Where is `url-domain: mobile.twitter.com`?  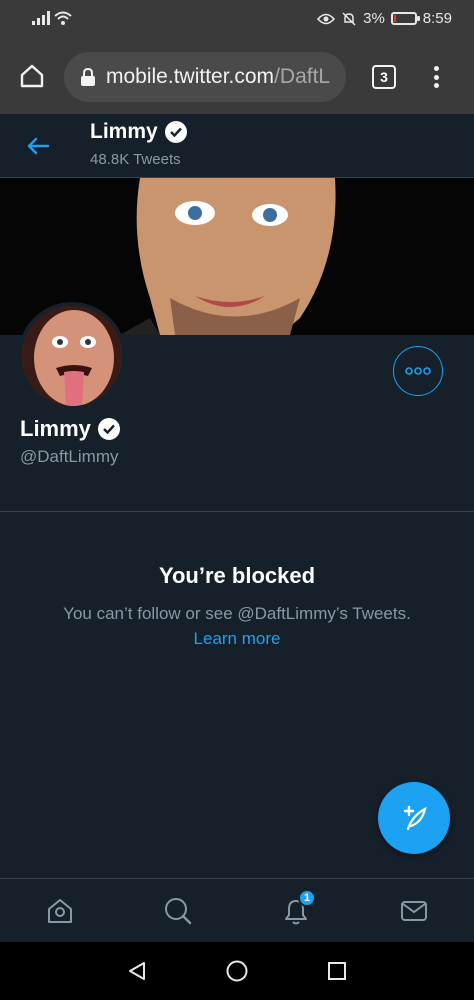
url-domain: mobile.twitter.com is located at coordinates (190, 76).